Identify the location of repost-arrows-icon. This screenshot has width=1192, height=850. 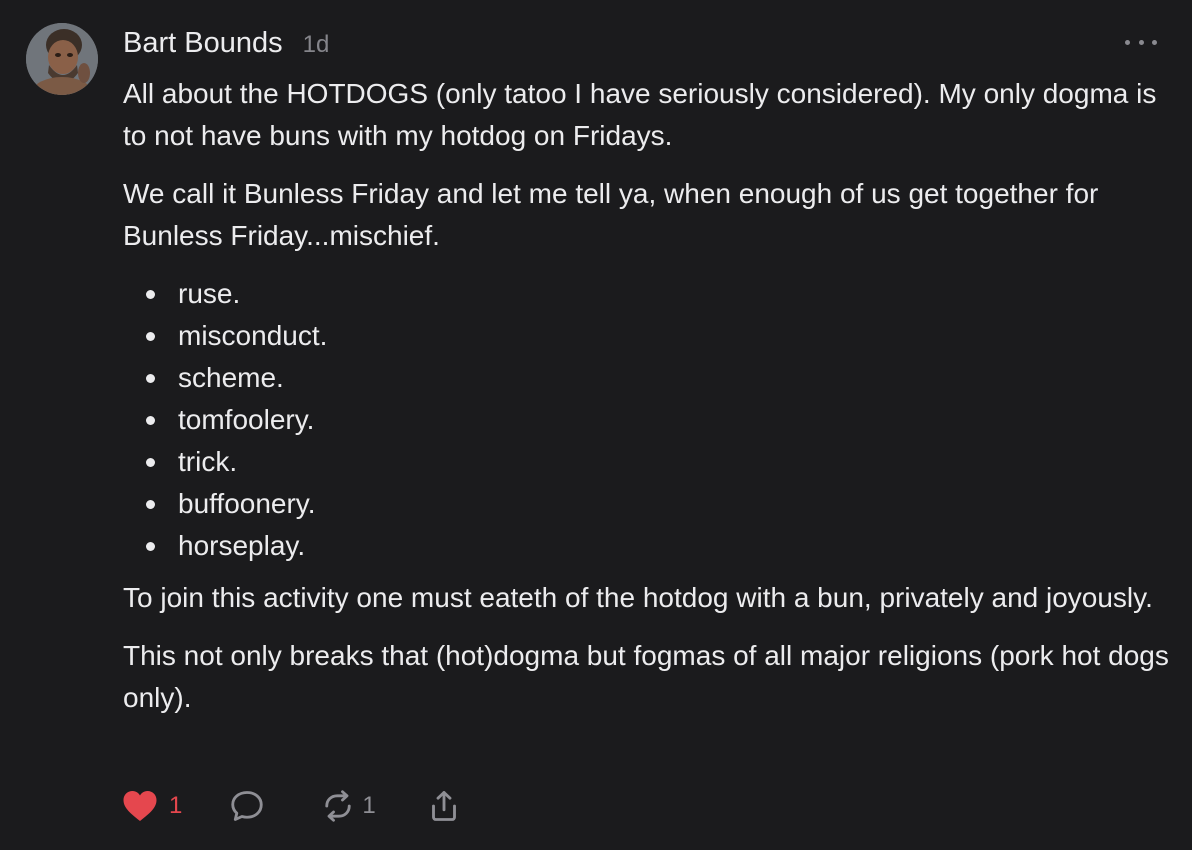
(338, 806).